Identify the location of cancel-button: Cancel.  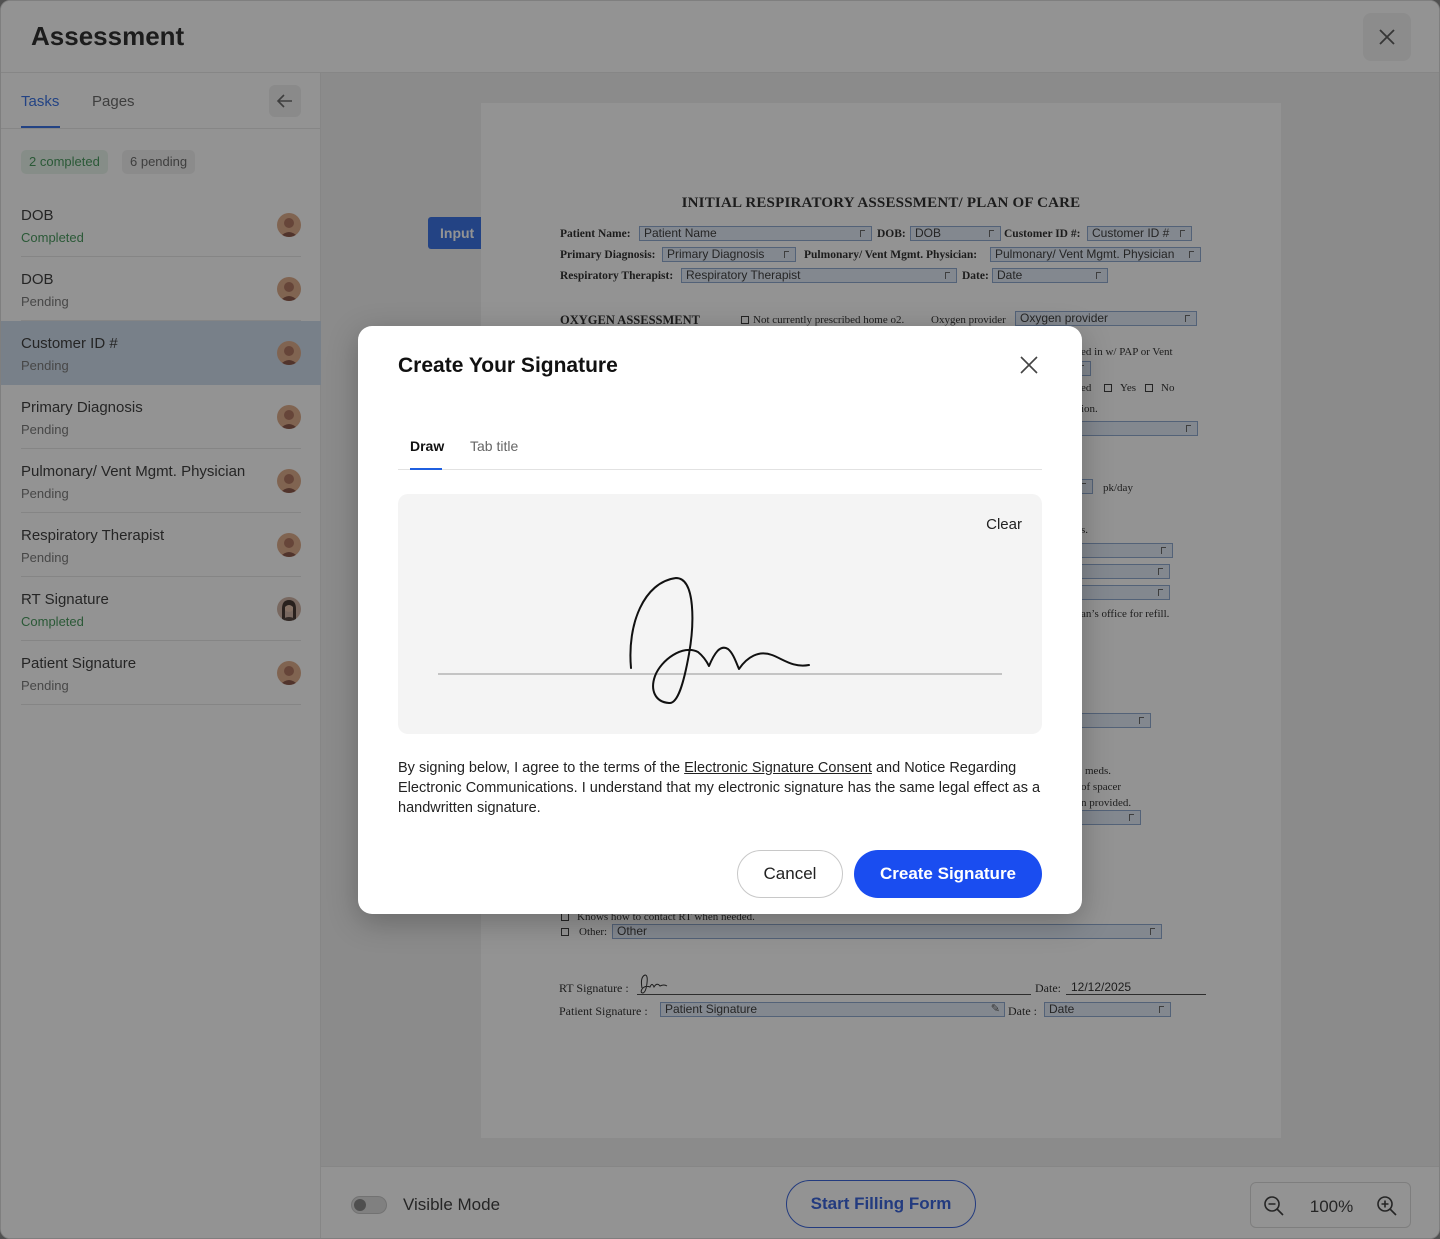
(790, 874).